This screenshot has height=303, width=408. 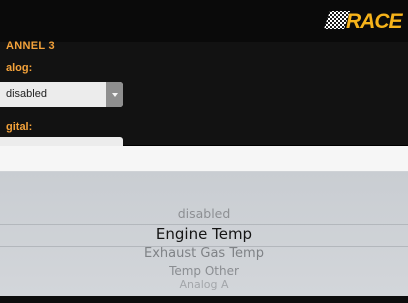 What do you see at coordinates (114, 94) in the screenshot?
I see `chevron-down-icon` at bounding box center [114, 94].